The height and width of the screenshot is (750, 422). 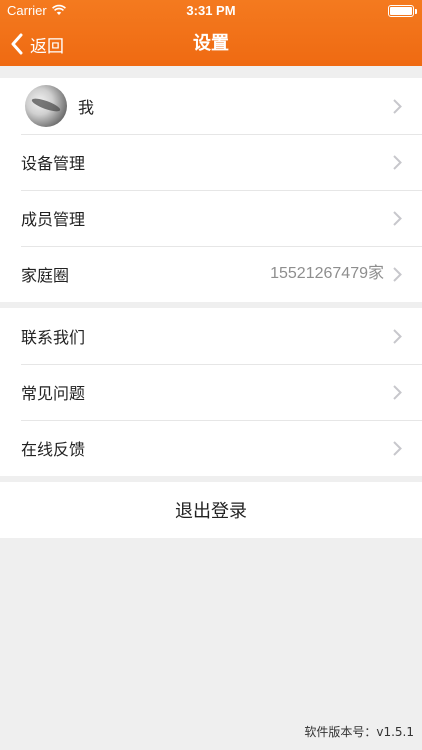 I want to click on header: Carrier 3:31 PM 设置 返回, so click(x=211, y=33).